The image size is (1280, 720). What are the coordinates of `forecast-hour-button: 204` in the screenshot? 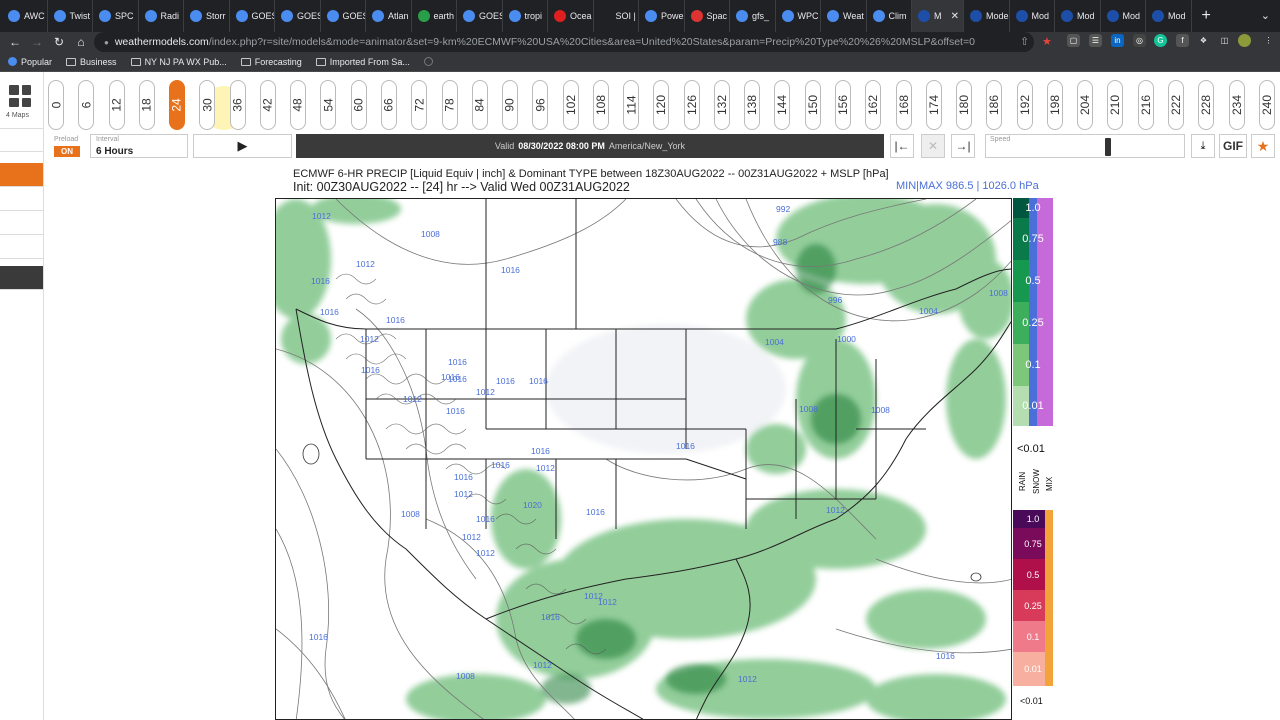 It's located at (1085, 105).